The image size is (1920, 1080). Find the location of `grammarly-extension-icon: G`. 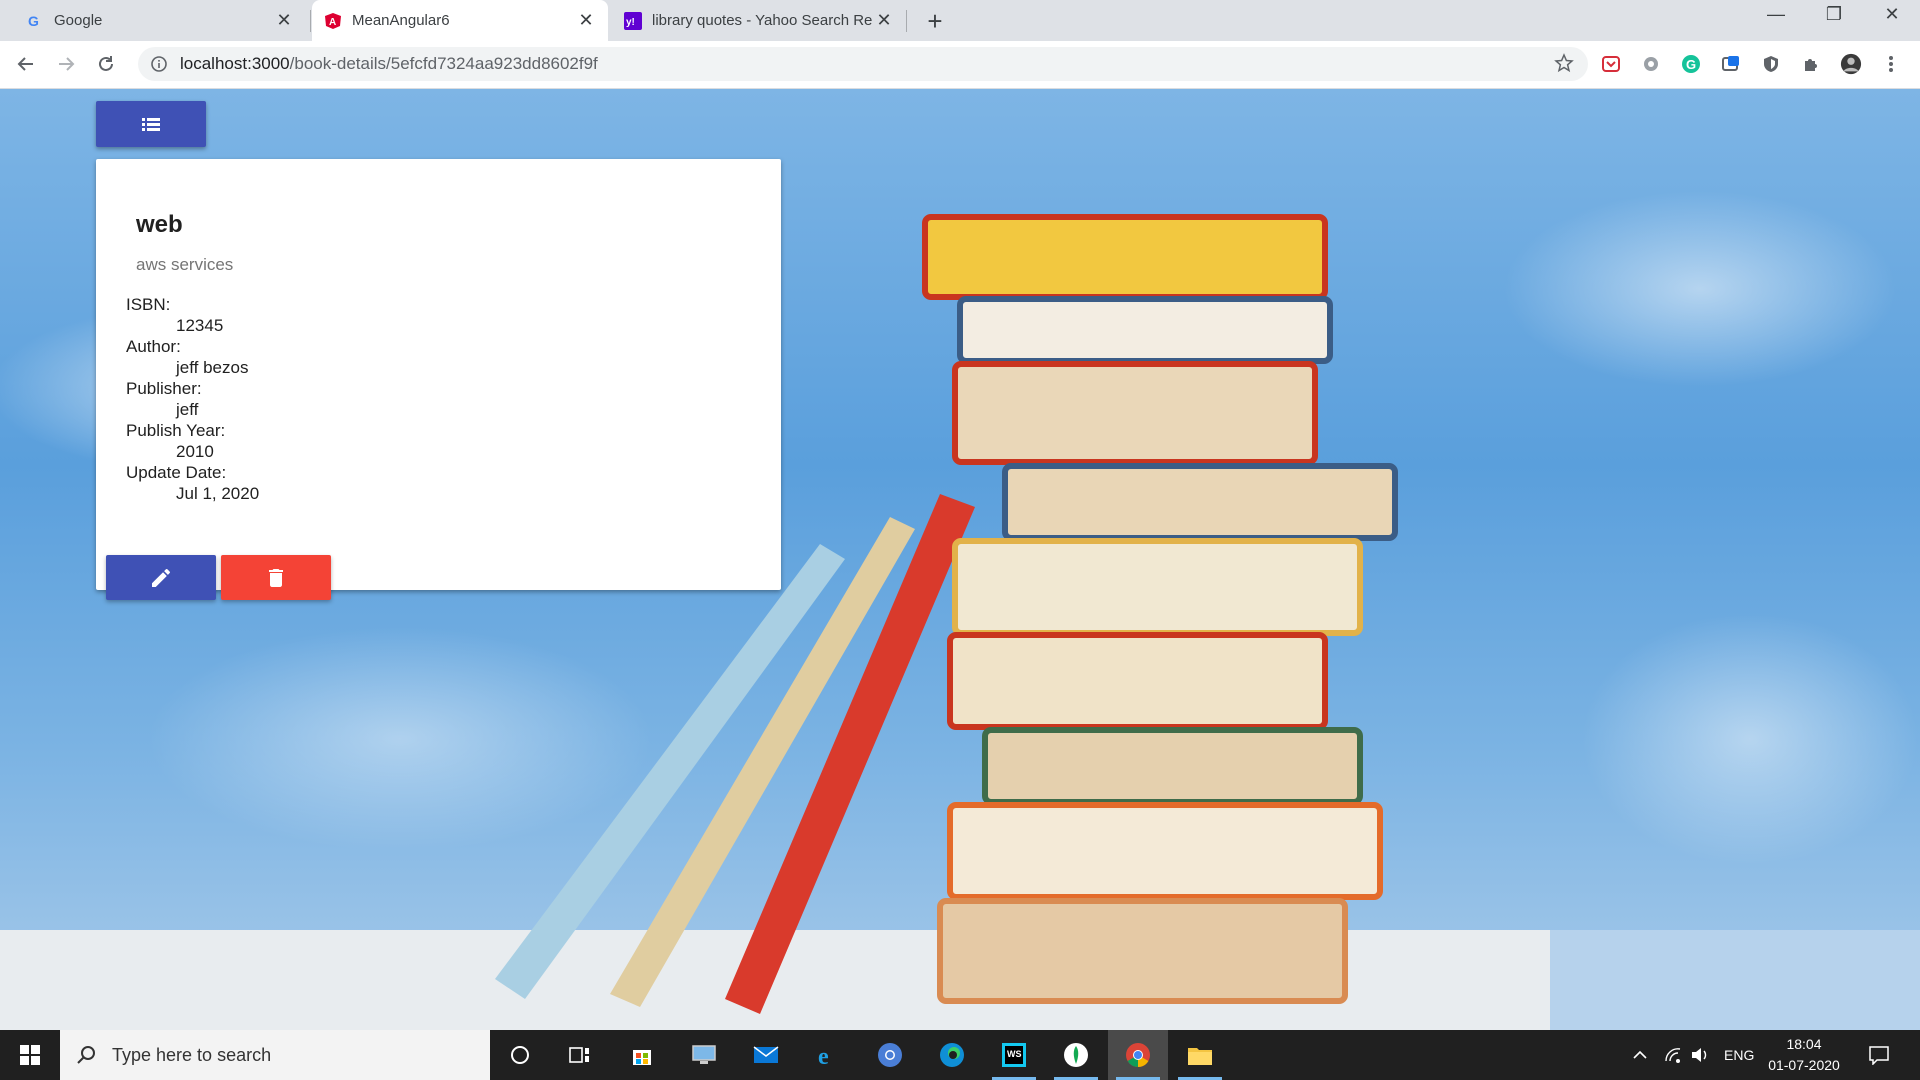

grammarly-extension-icon: G is located at coordinates (1691, 64).